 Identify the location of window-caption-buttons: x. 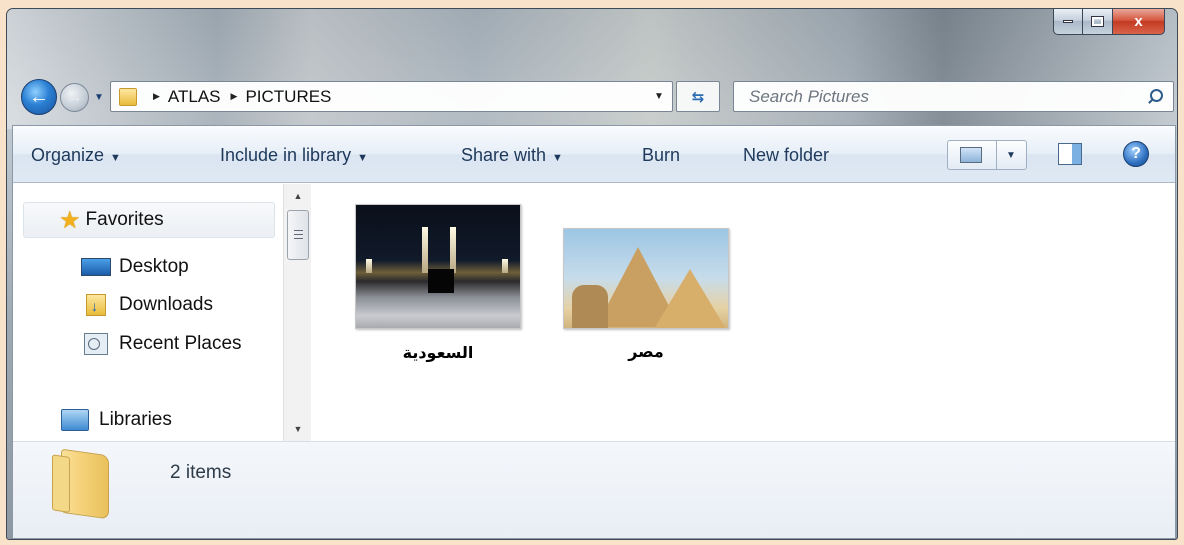
(1109, 22).